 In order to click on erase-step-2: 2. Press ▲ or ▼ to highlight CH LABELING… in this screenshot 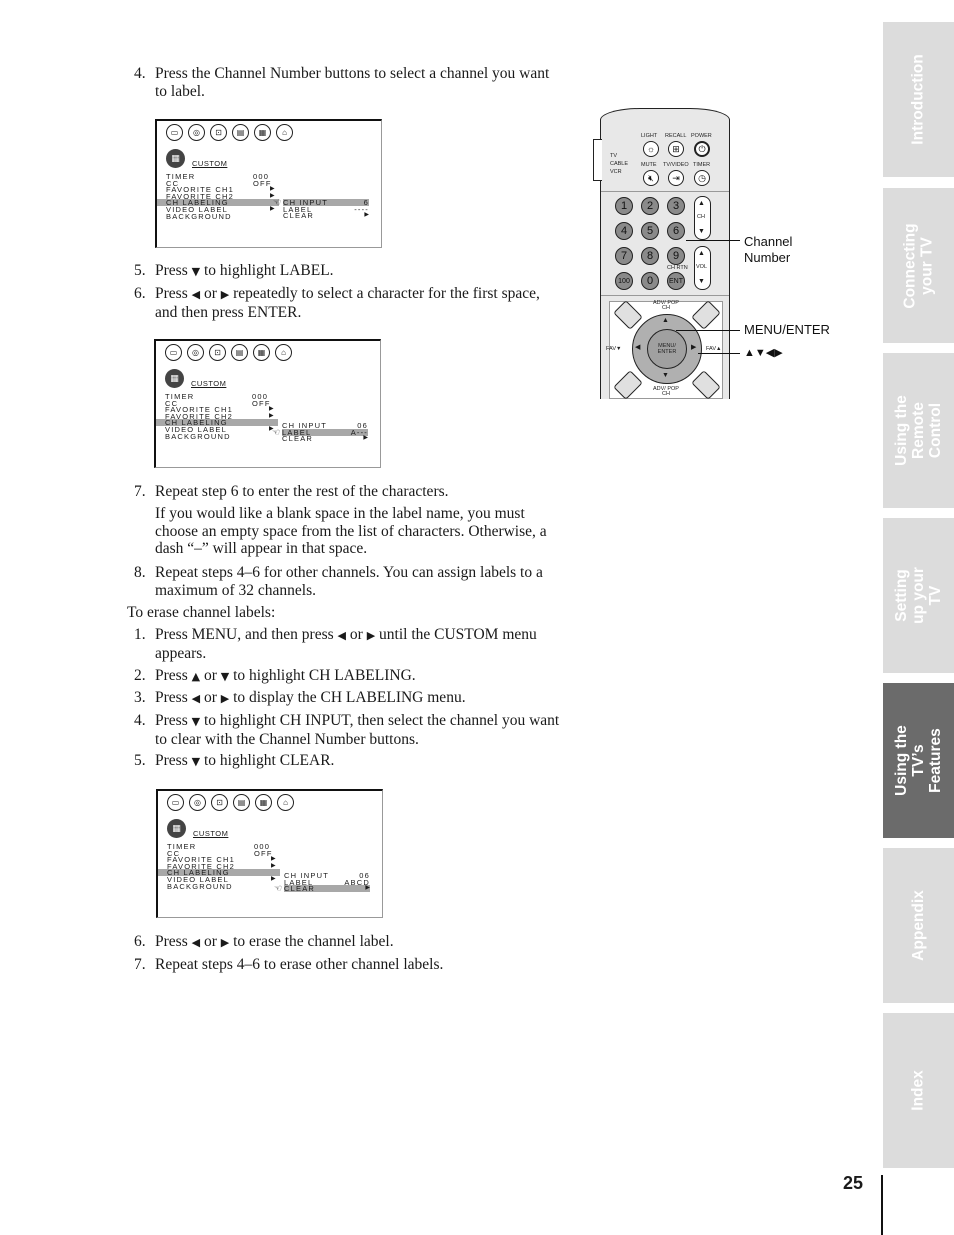, I will do `click(349, 676)`.